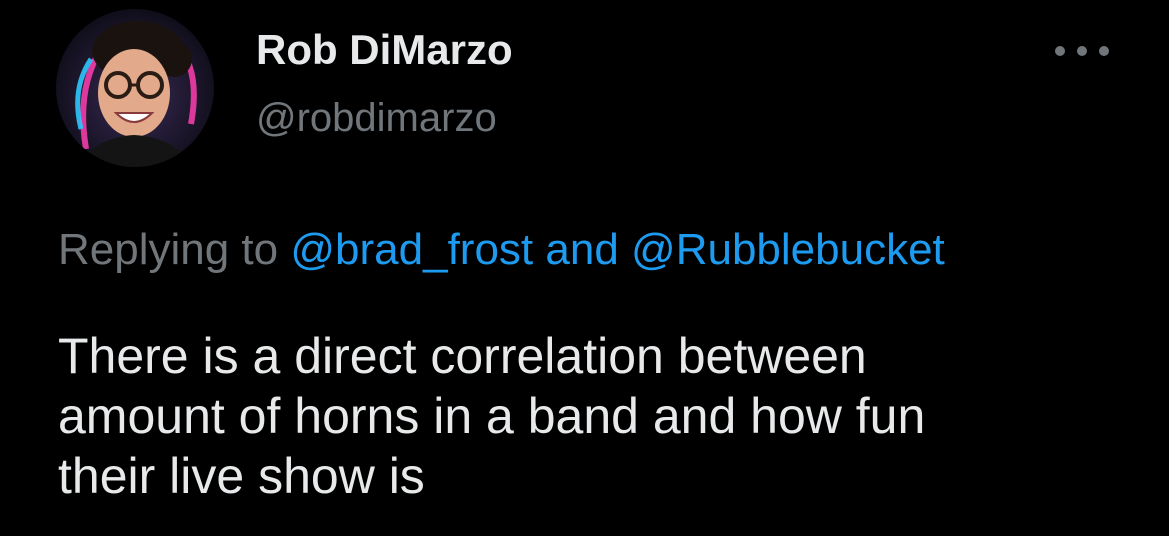 The height and width of the screenshot is (536, 1169). Describe the element at coordinates (462, 356) in the screenshot. I see `tweet-text-line: There is a direct correlation between` at that location.